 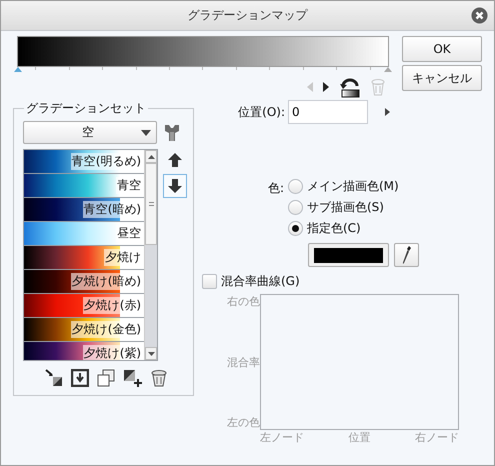 I want to click on trash-icon, so click(x=159, y=378).